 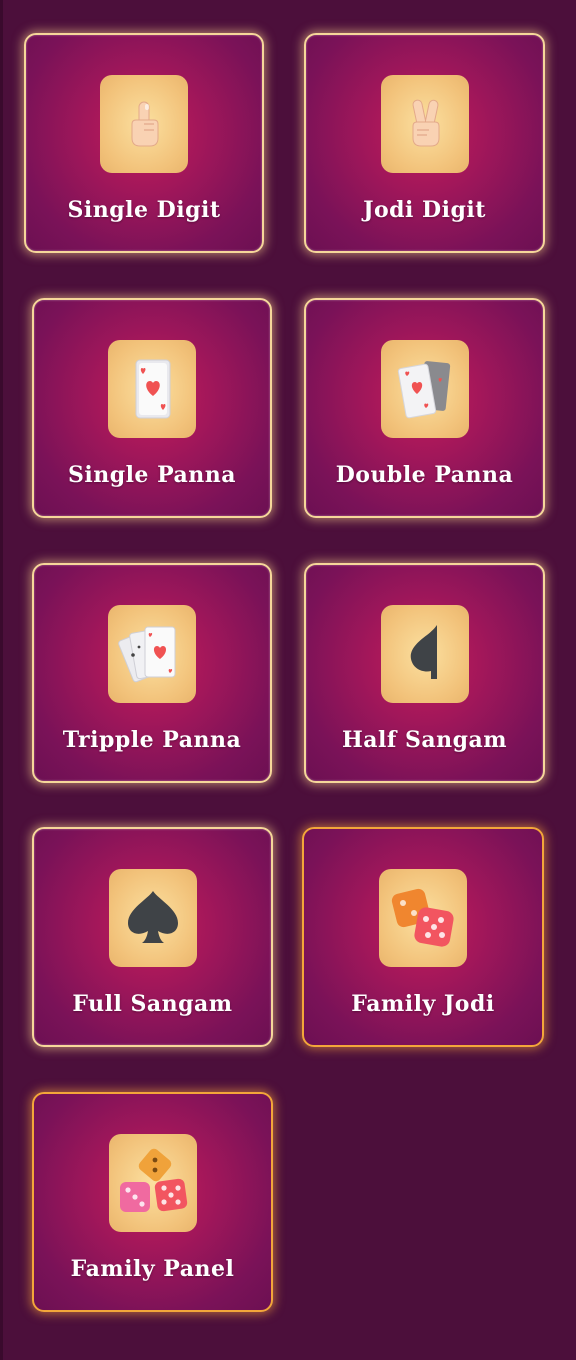 I want to click on spade-icon, so click(x=152, y=918).